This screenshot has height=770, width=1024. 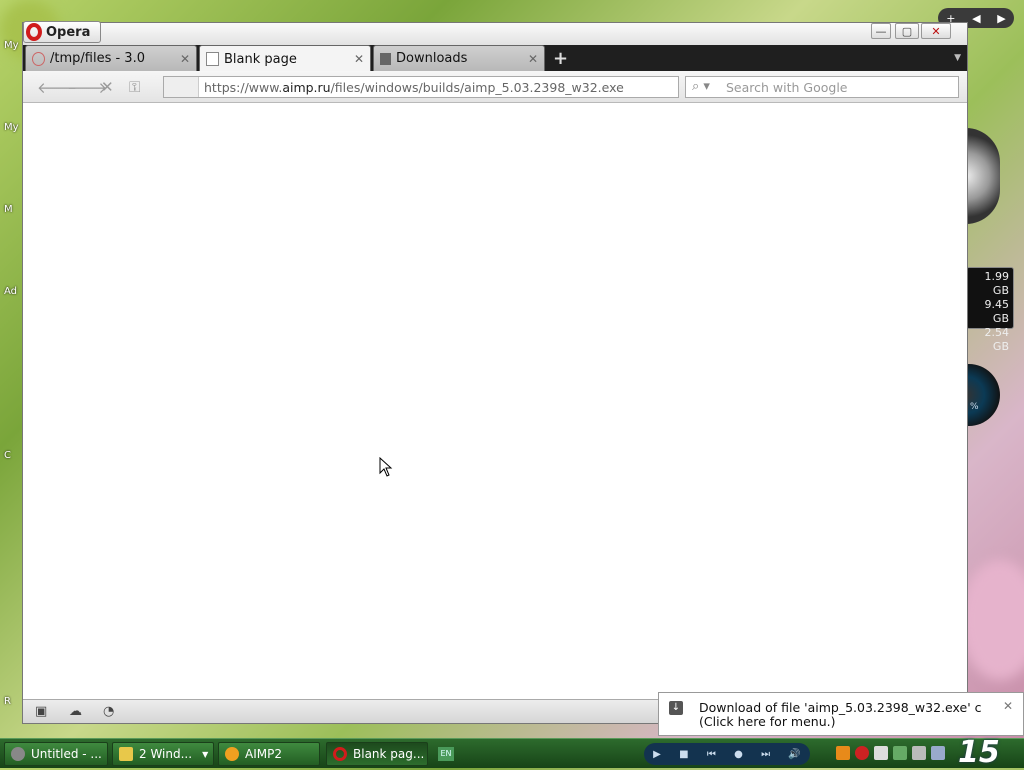 I want to click on play-pause-icon: ●, so click(x=738, y=754).